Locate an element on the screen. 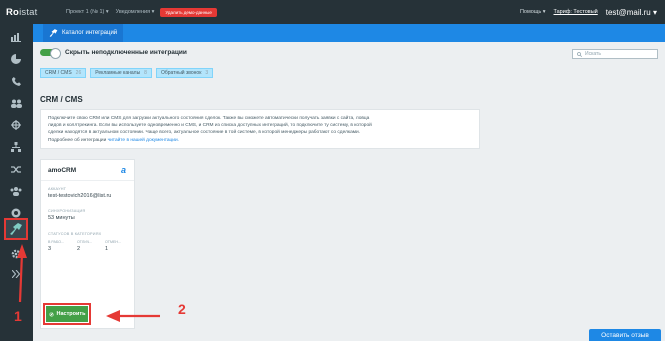 Image resolution: width=665 pixels, height=341 pixels. annotation-arrows is located at coordinates (88, 283).